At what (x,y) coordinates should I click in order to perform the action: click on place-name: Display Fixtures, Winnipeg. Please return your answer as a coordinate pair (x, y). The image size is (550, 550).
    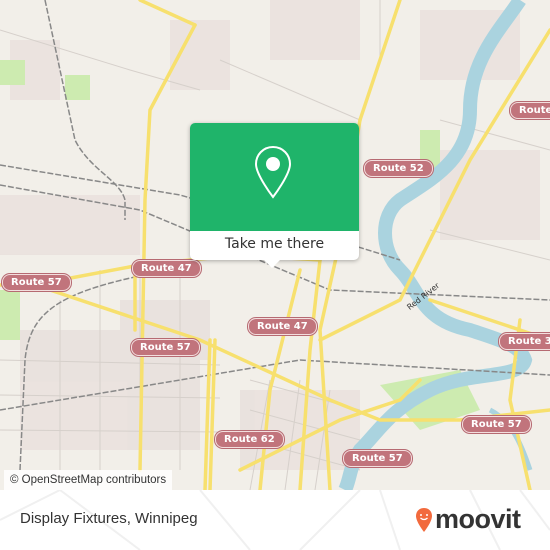
    Looking at the image, I should click on (109, 518).